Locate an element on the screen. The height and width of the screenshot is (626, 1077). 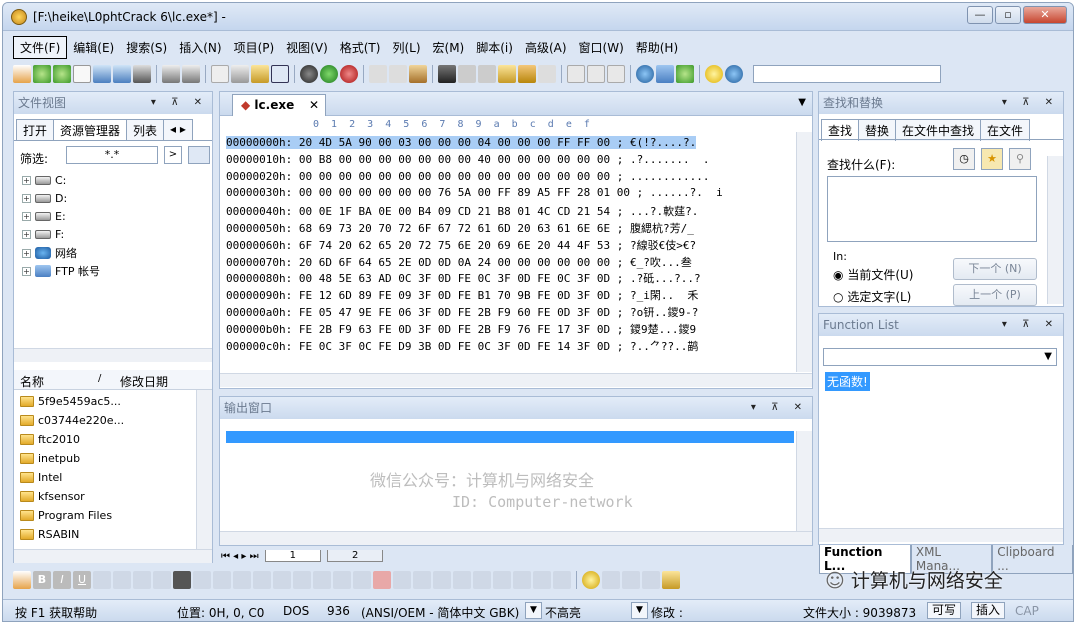
table-icon is located at coordinates (102, 580).